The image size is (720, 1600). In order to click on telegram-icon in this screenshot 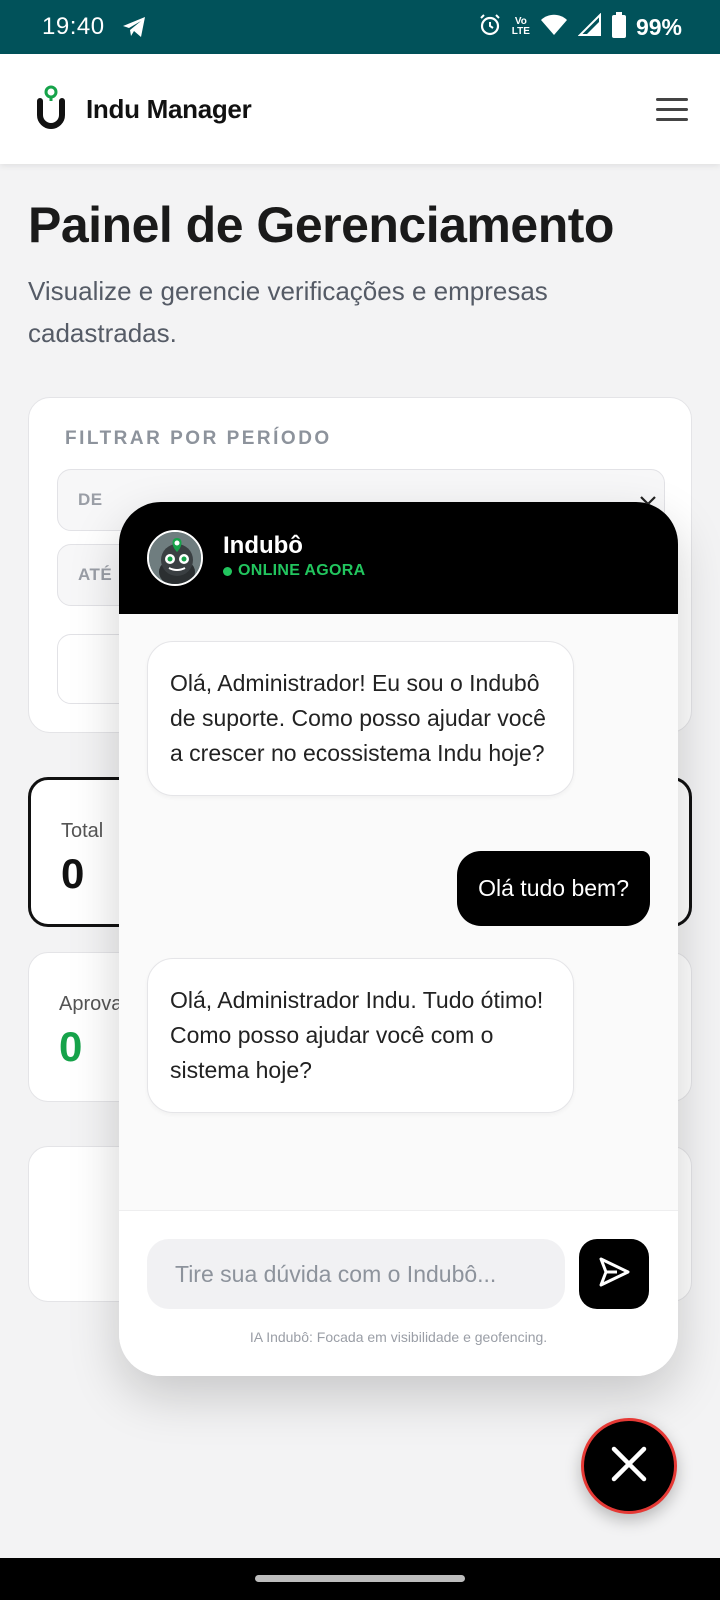, I will do `click(134, 27)`.